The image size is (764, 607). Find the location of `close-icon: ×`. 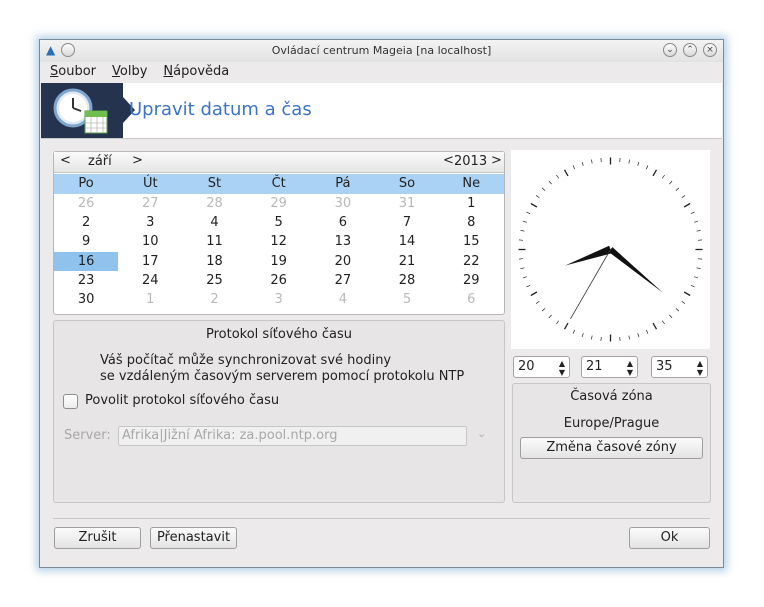

close-icon: × is located at coordinates (710, 50).